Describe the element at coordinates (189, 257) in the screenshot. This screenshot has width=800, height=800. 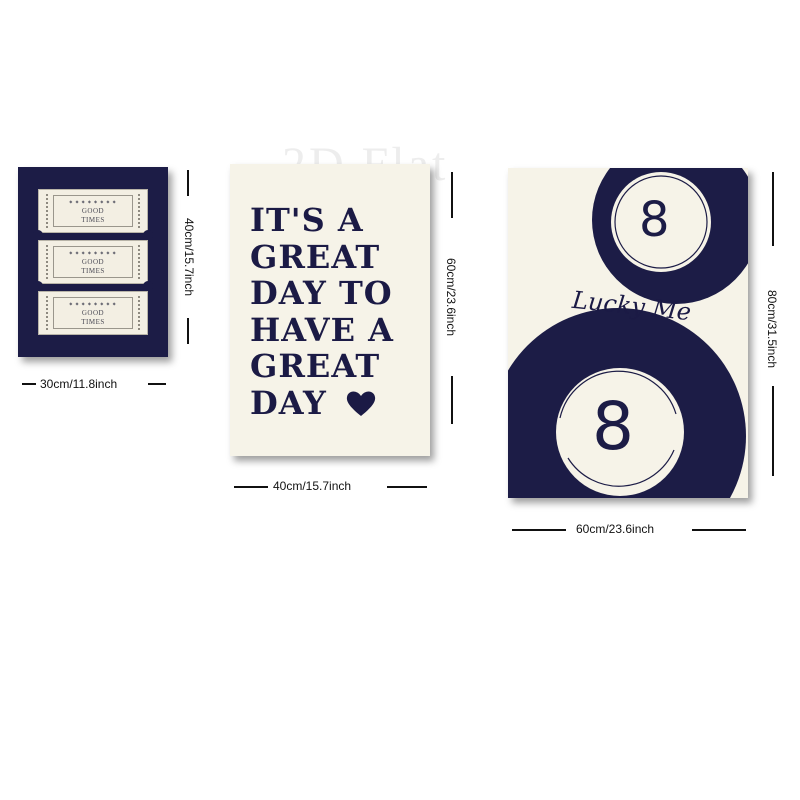
I see `dim-height-small: 40cm/15.7inch` at that location.